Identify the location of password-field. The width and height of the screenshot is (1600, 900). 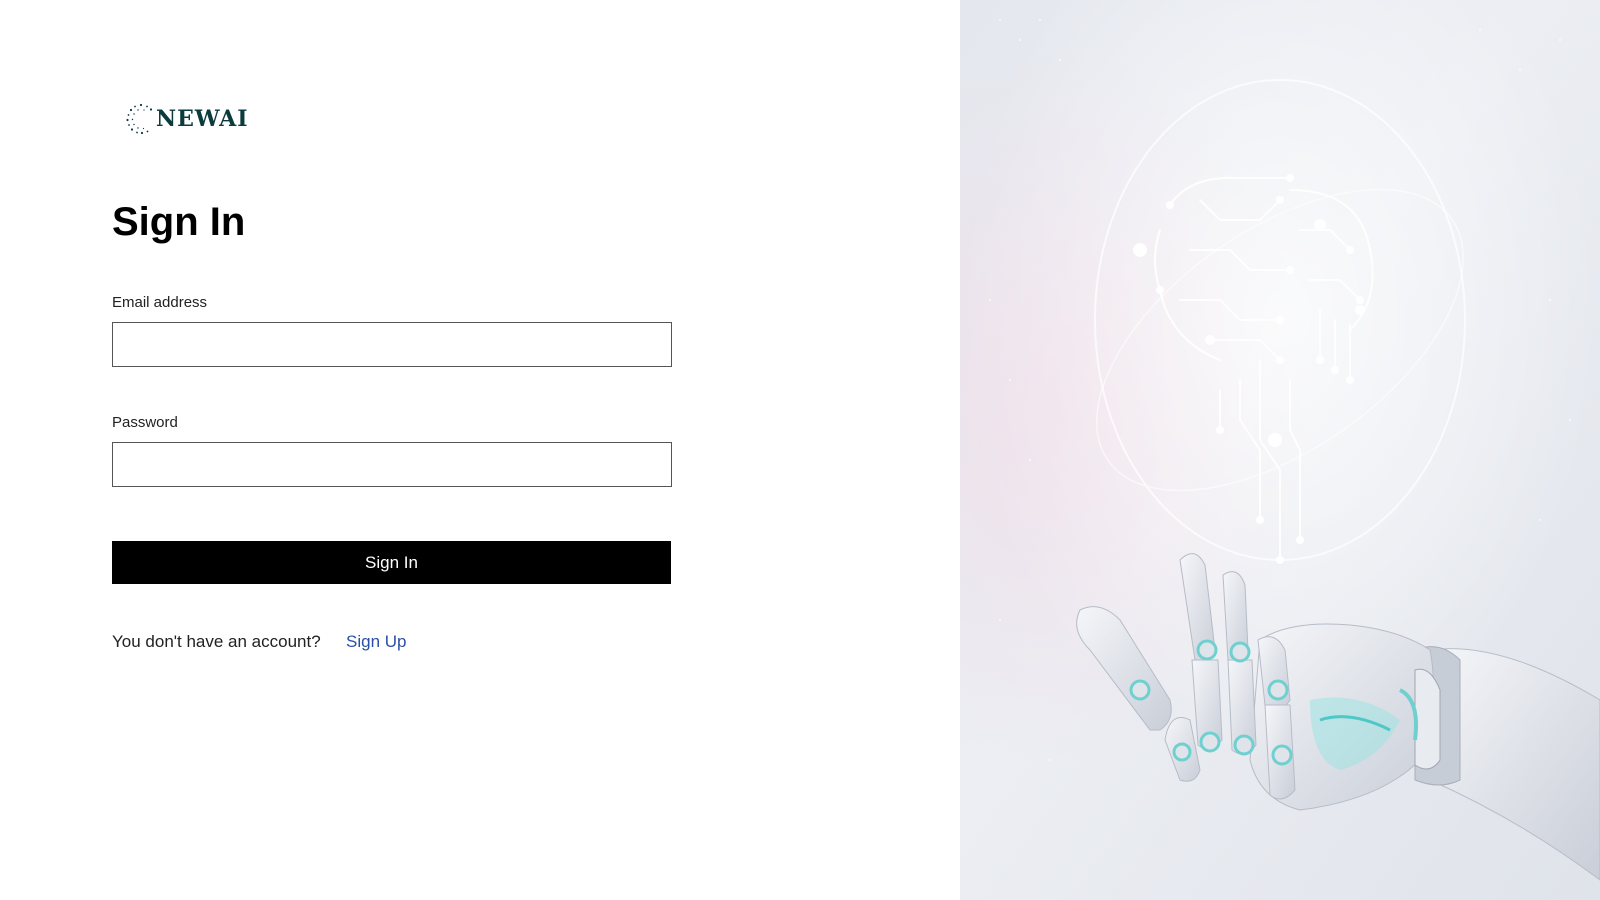
(392, 464).